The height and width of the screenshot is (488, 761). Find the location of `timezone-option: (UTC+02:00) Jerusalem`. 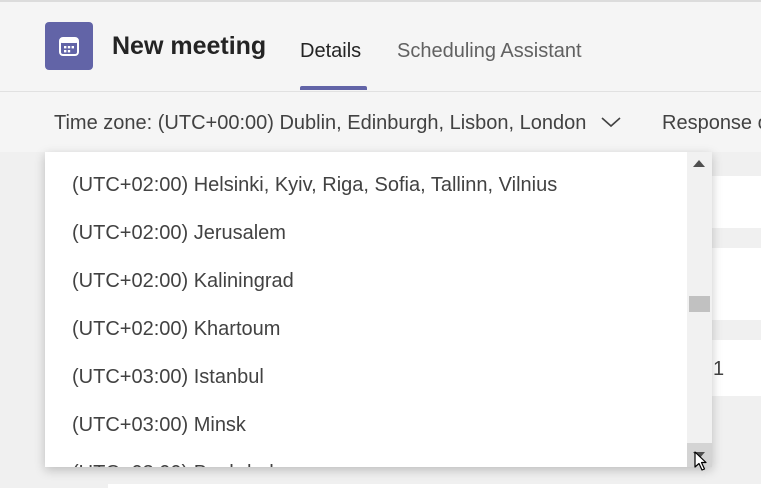

timezone-option: (UTC+02:00) Jerusalem is located at coordinates (366, 233).